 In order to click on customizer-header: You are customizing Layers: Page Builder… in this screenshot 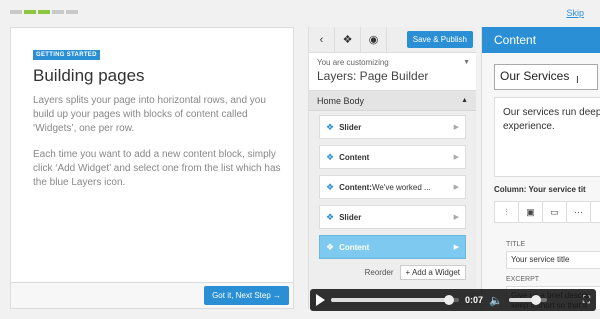, I will do `click(392, 72)`.